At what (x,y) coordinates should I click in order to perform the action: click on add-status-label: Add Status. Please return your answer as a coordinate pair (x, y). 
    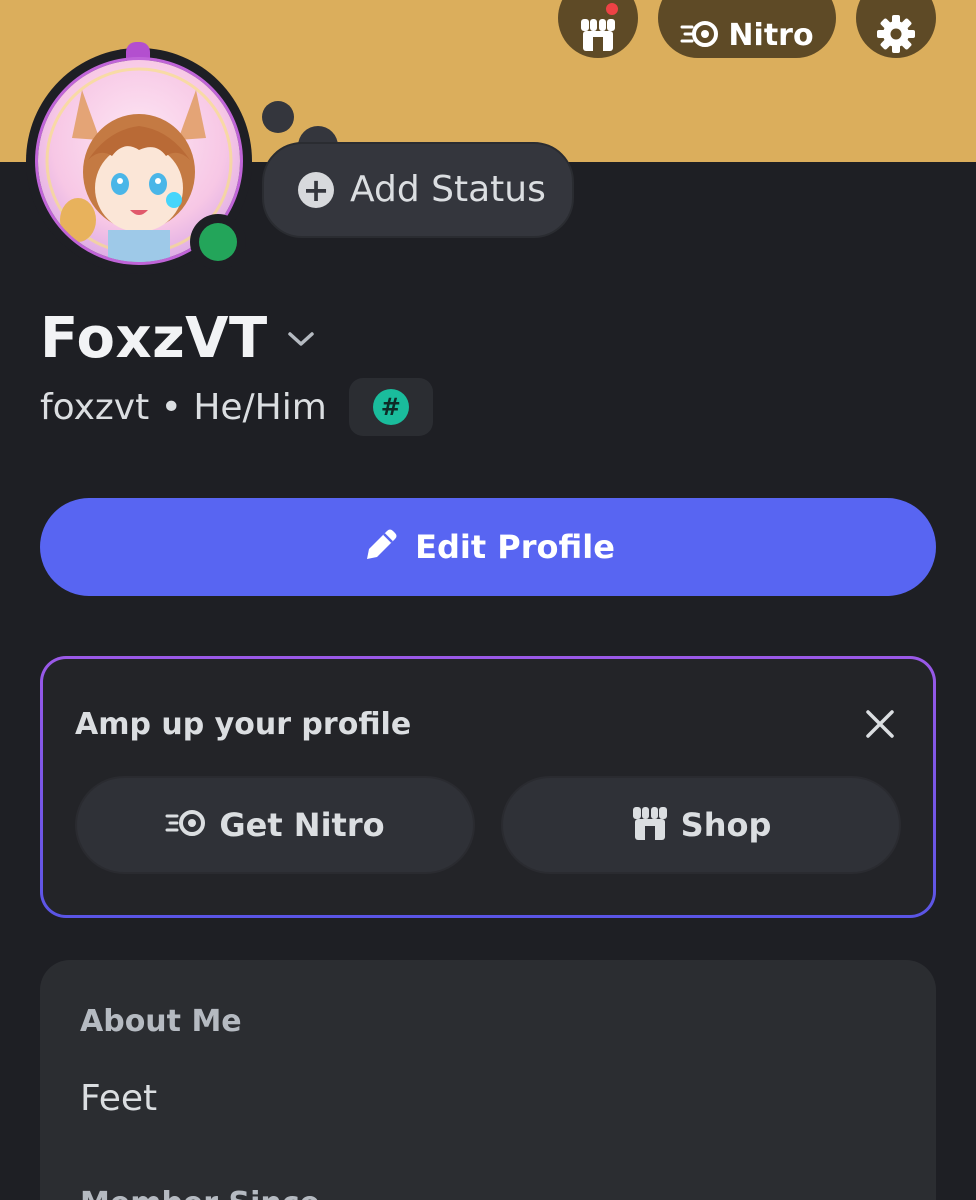
    Looking at the image, I should click on (448, 189).